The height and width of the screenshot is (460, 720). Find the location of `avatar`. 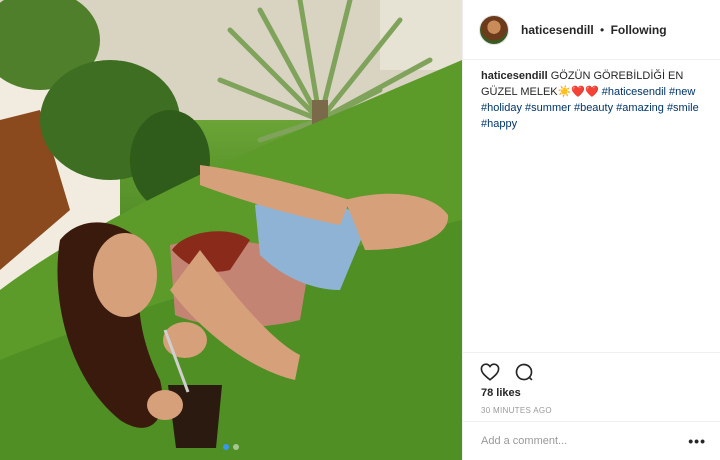

avatar is located at coordinates (494, 29).